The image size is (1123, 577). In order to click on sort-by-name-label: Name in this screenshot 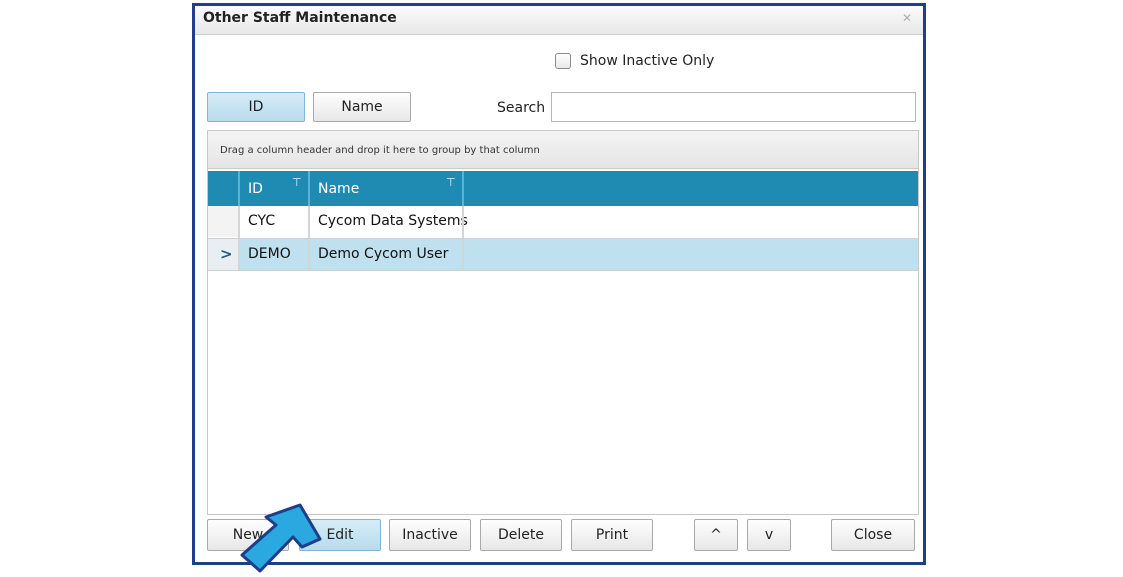, I will do `click(362, 107)`.